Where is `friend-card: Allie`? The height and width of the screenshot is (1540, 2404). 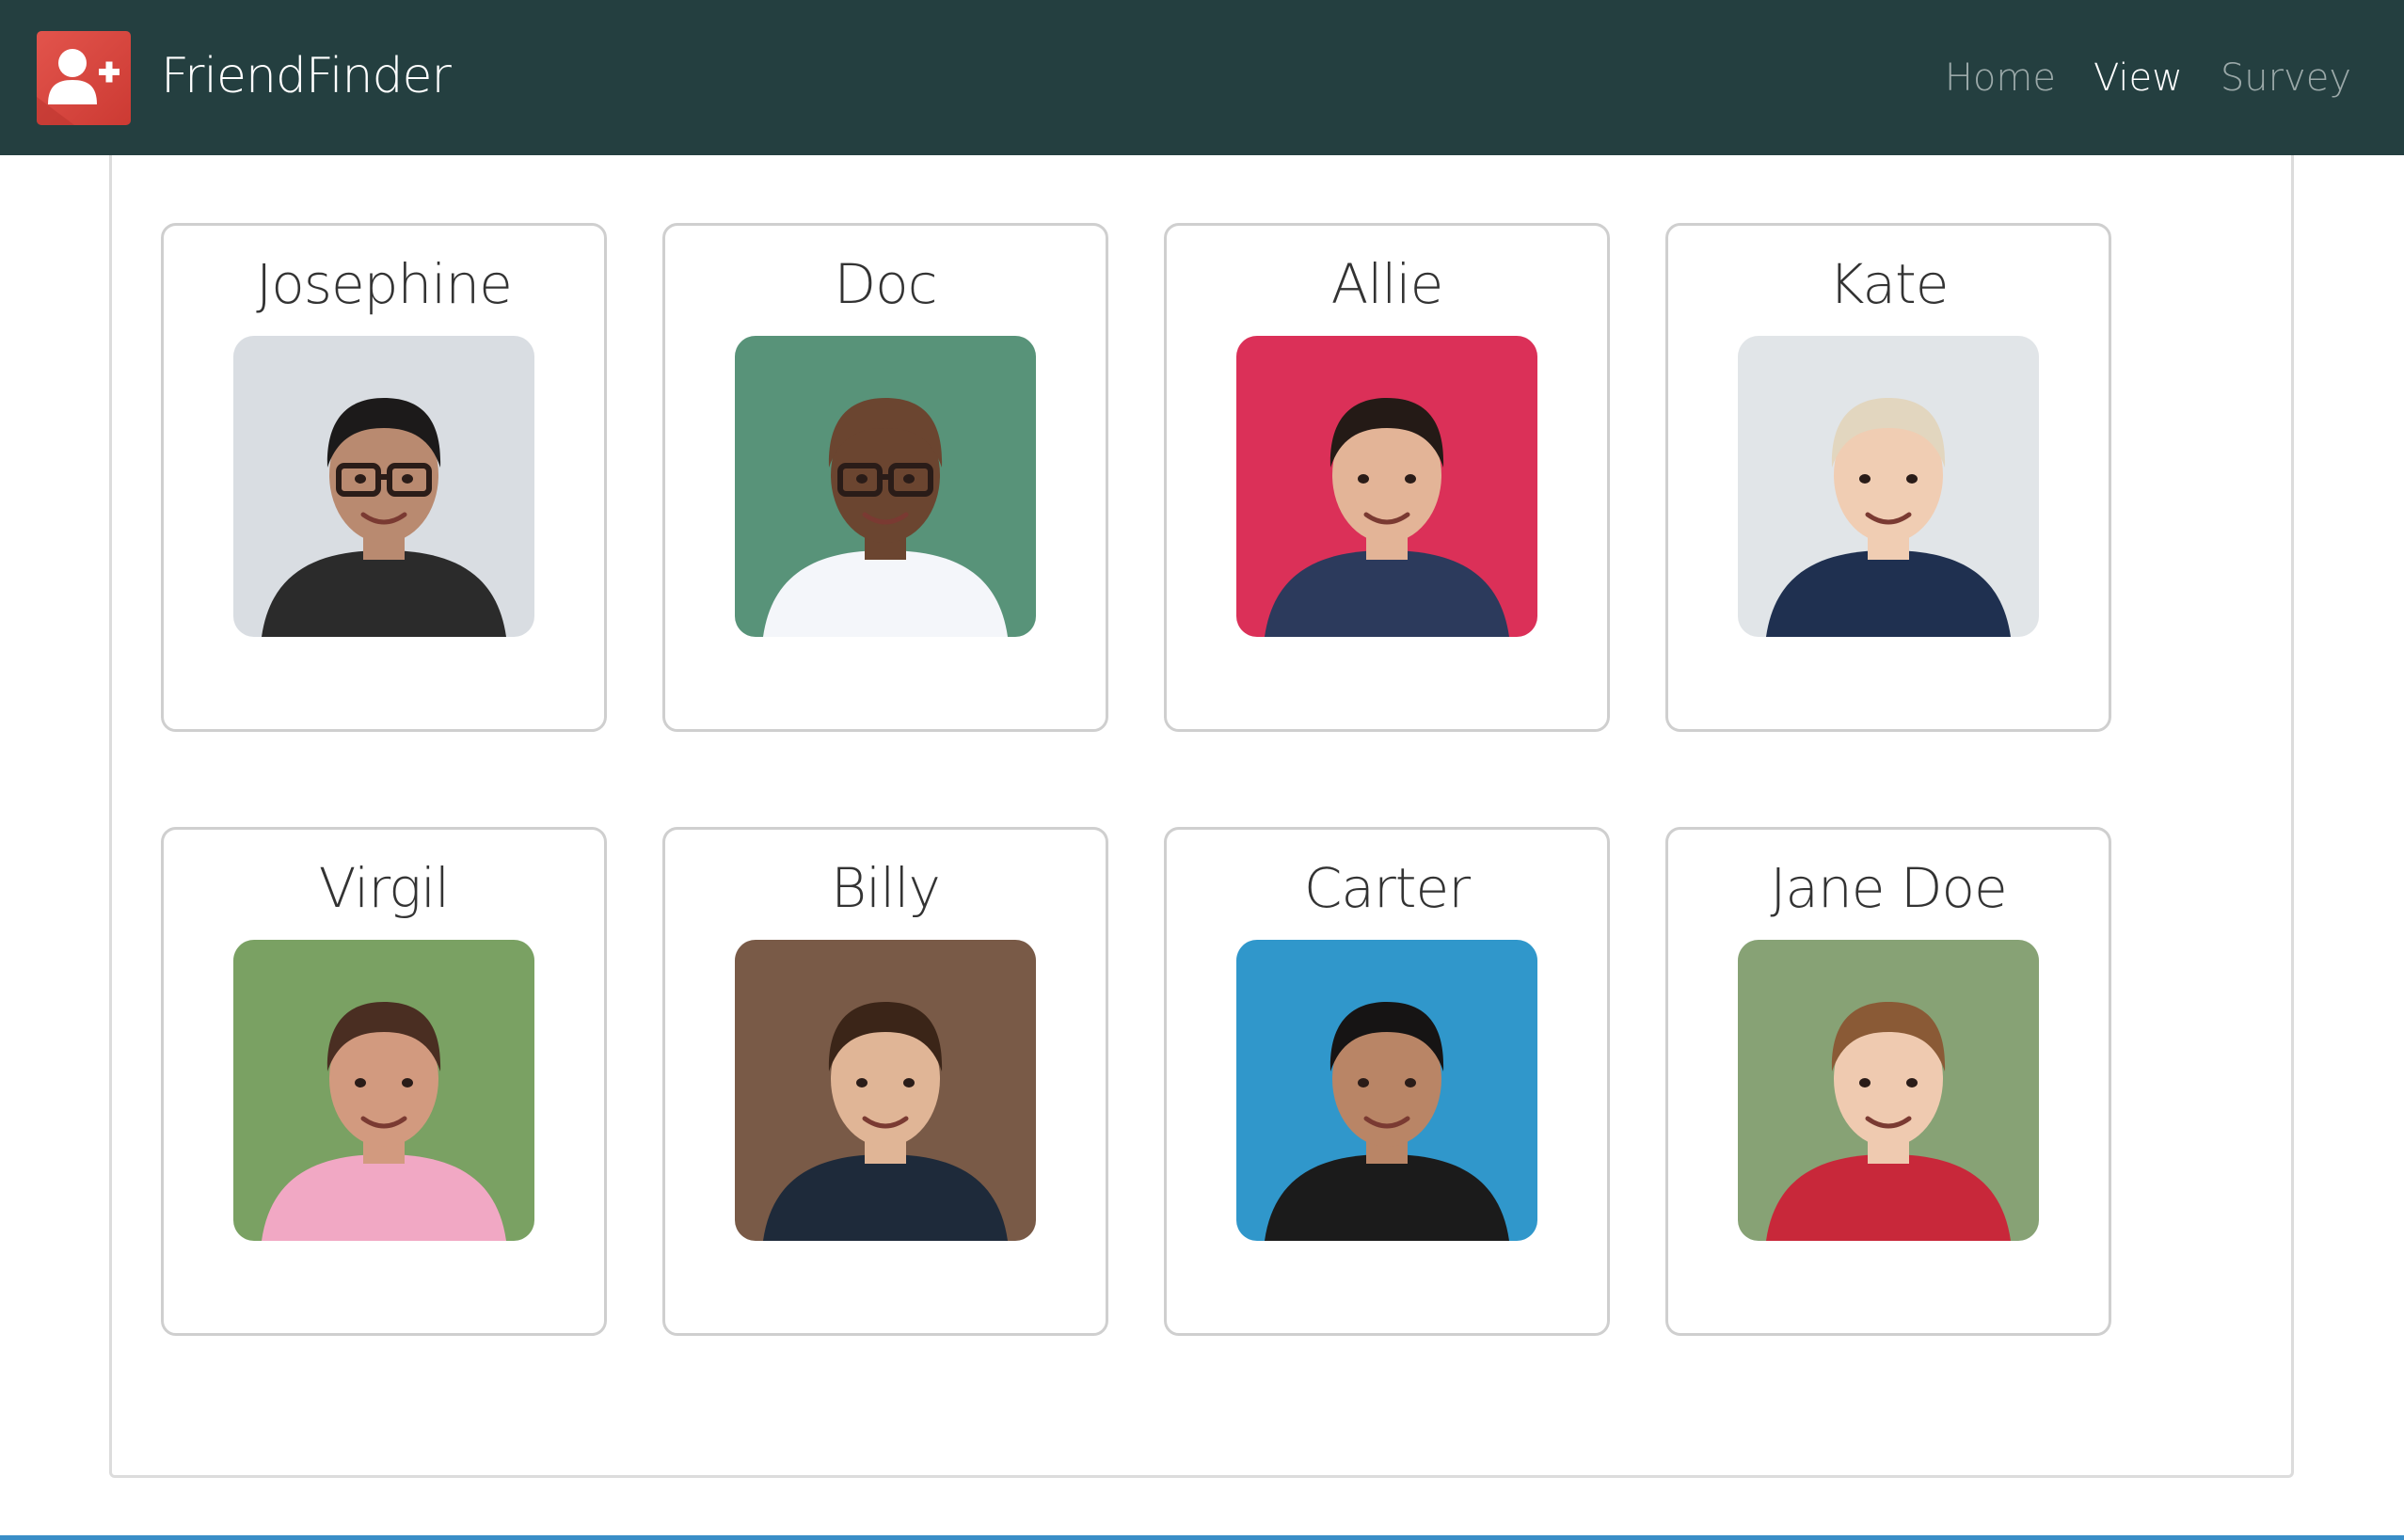
friend-card: Allie is located at coordinates (1387, 477).